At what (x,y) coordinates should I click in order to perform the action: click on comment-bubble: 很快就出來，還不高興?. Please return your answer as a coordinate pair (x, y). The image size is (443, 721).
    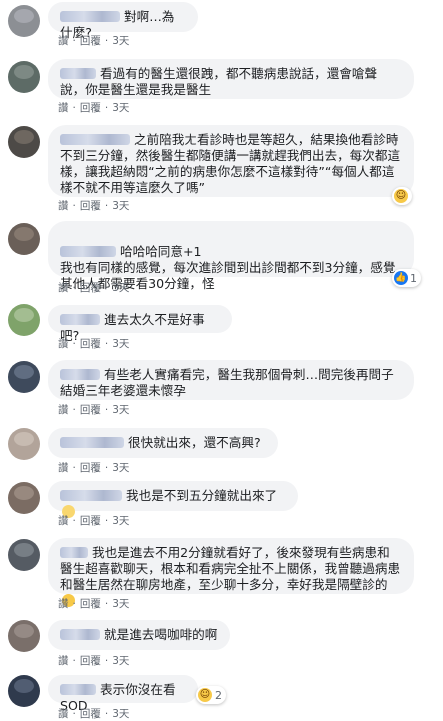
    Looking at the image, I should click on (163, 443).